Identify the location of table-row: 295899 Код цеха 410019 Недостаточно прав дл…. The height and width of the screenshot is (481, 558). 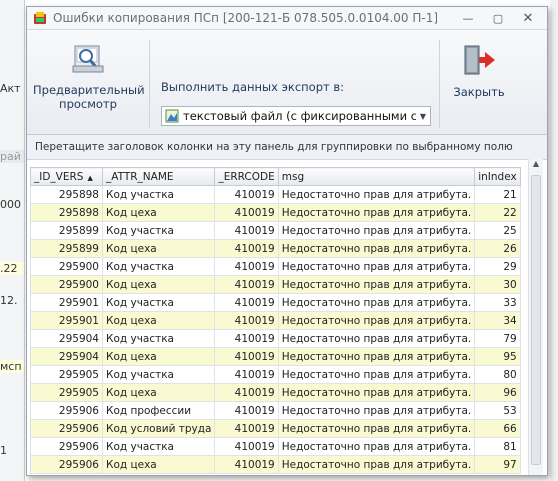
(275, 248).